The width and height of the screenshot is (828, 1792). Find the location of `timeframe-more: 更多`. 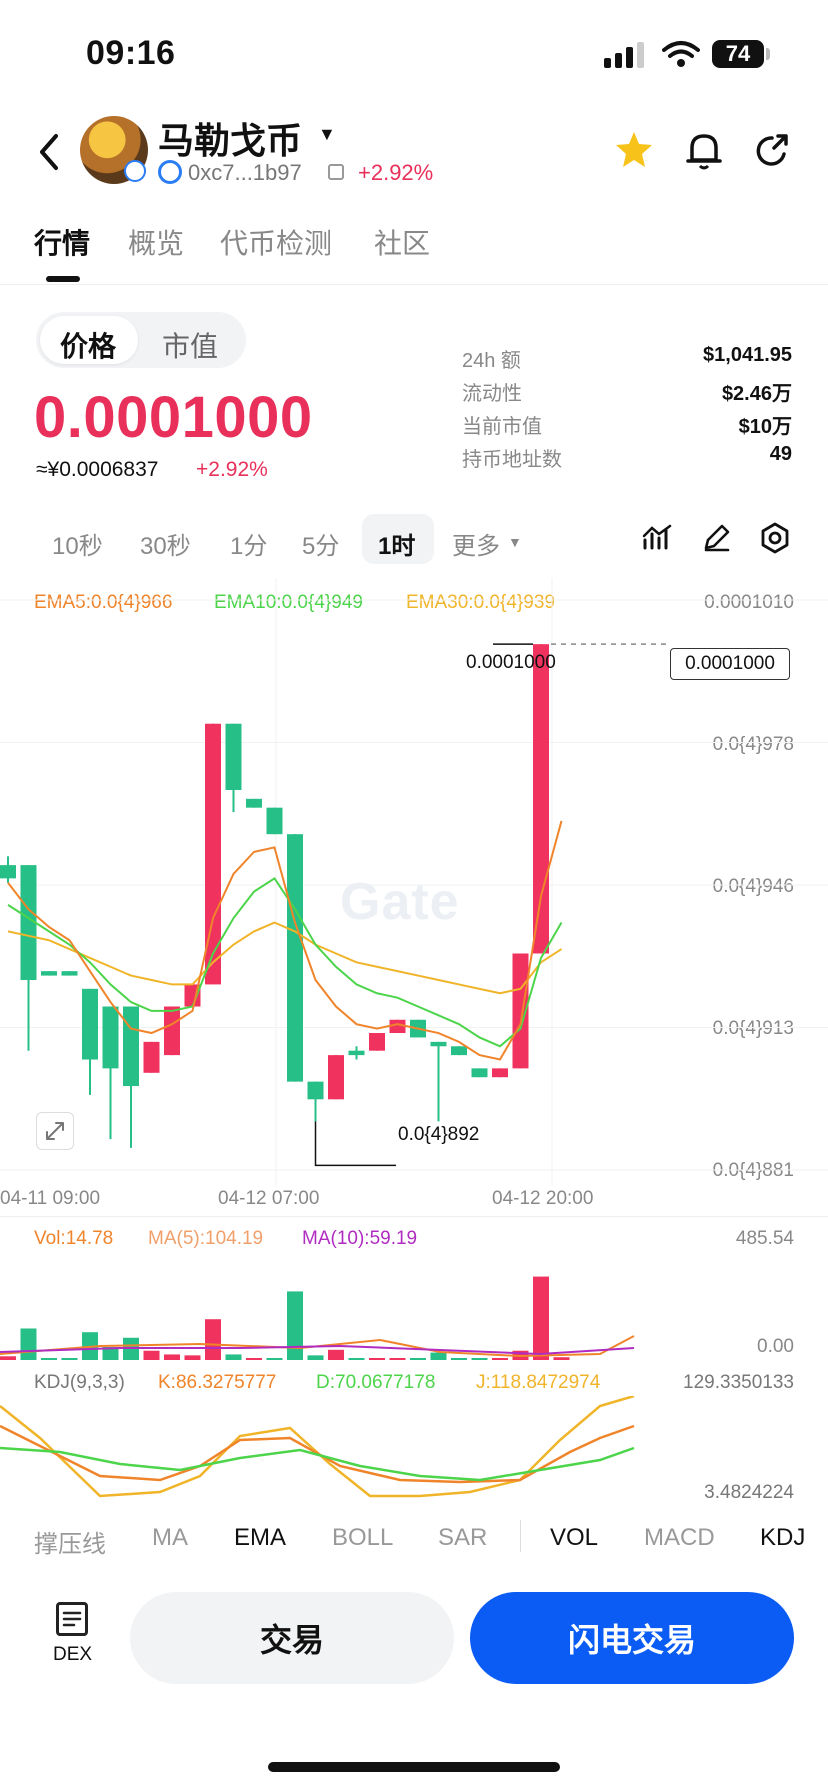

timeframe-more: 更多 is located at coordinates (476, 543).